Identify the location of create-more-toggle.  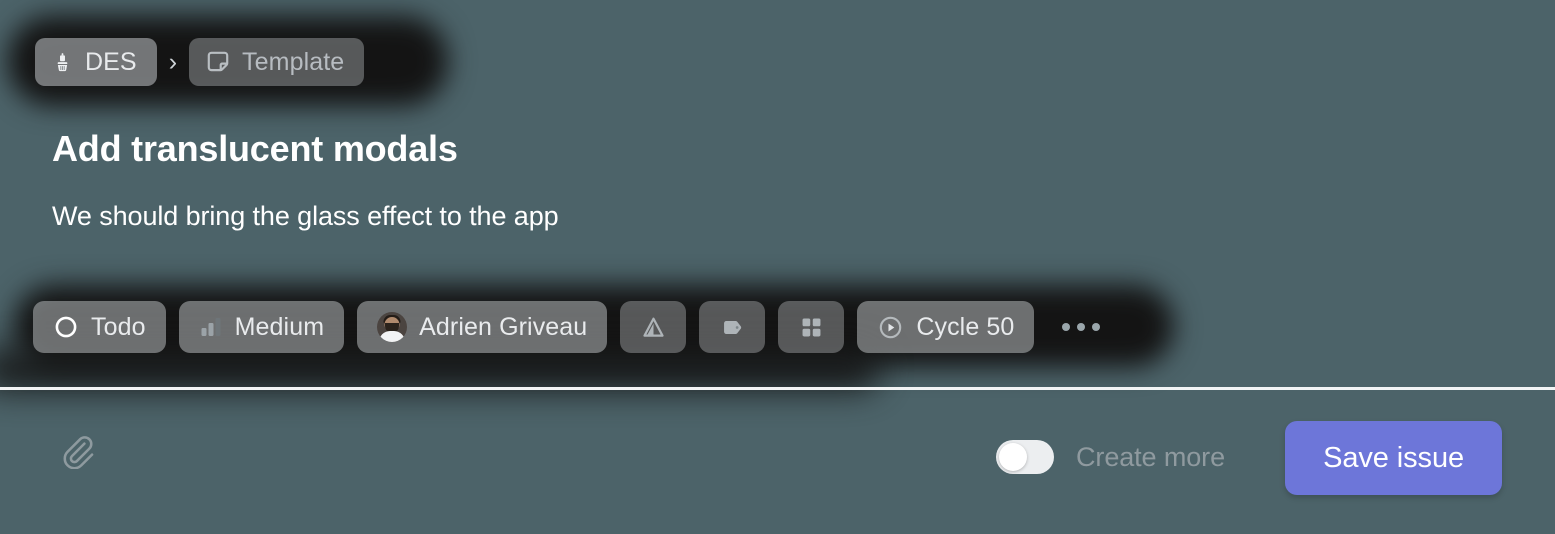
(1025, 457).